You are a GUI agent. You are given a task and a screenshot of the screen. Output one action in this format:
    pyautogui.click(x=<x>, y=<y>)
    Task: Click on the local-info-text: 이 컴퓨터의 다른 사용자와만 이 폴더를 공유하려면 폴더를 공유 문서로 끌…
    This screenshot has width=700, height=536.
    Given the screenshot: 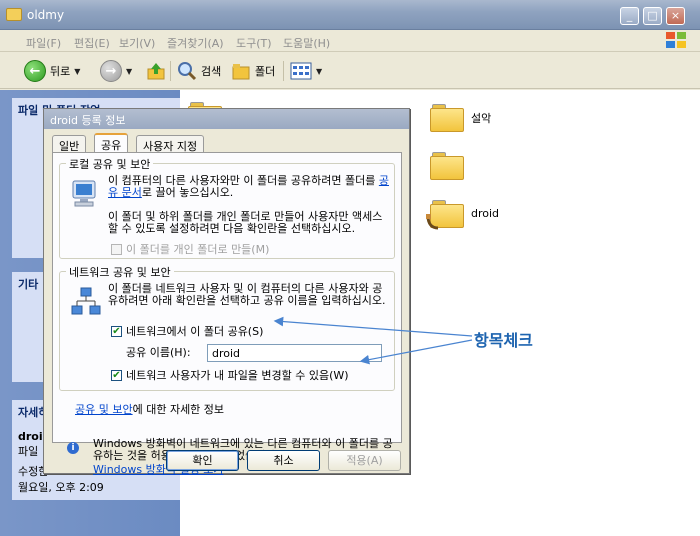 What is the action you would take?
    pyautogui.click(x=248, y=186)
    